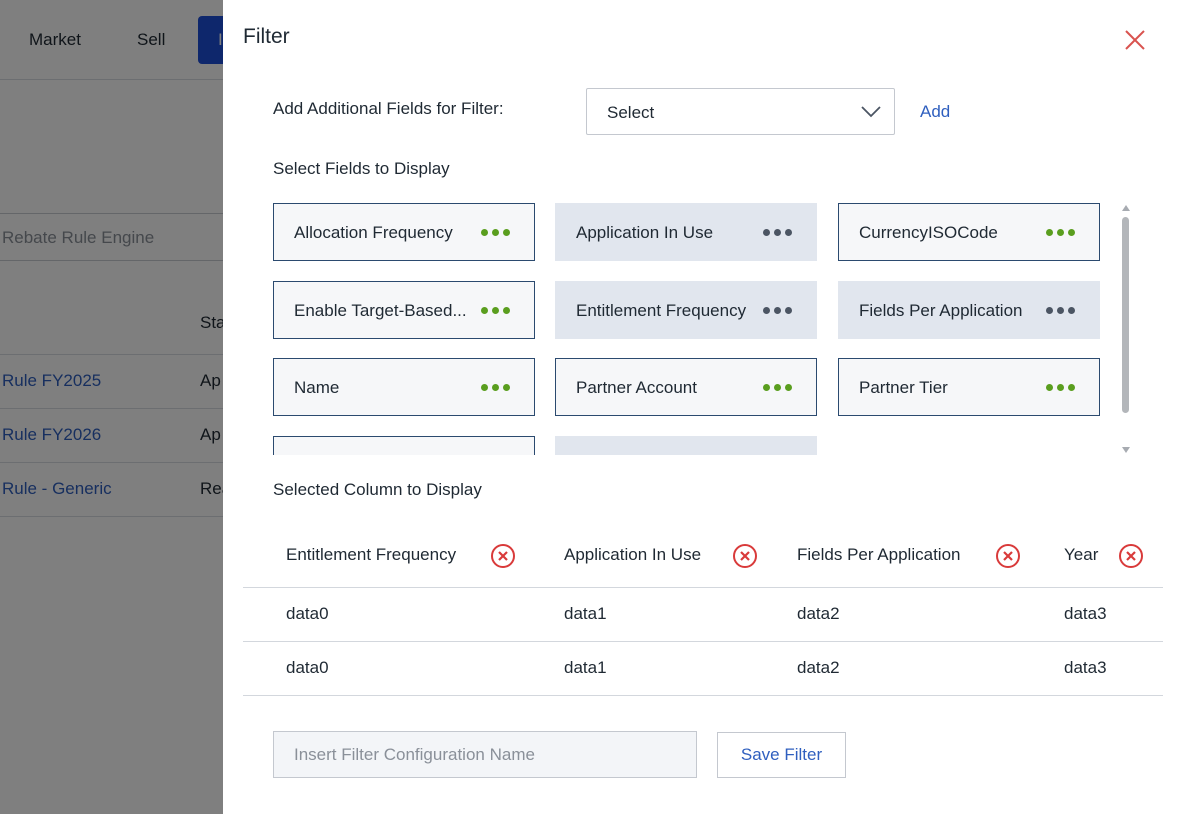  Describe the element at coordinates (740, 111) in the screenshot. I see `additional-fields-select: Select` at that location.